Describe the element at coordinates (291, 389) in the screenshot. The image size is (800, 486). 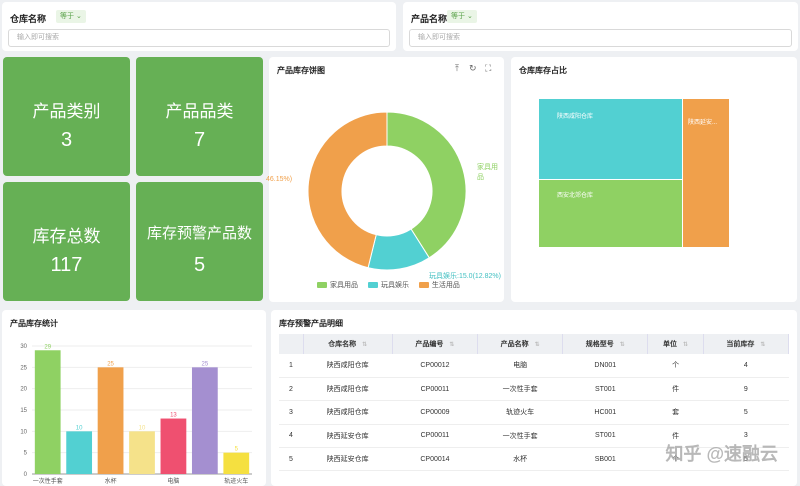
I see `table-cell: 2` at that location.